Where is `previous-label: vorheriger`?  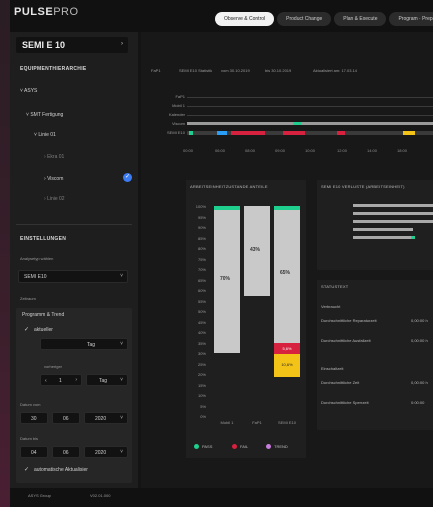 previous-label: vorheriger is located at coordinates (53, 366).